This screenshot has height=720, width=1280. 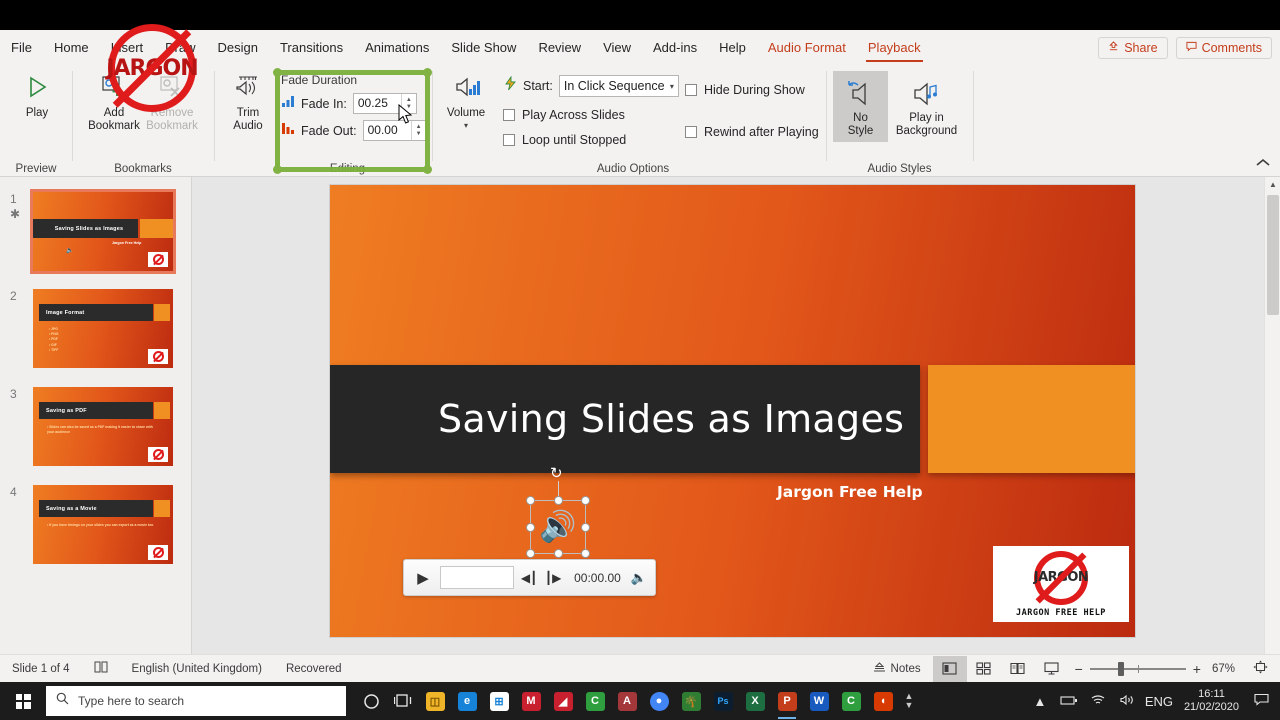 I want to click on windows-logo-icon, so click(x=23, y=701).